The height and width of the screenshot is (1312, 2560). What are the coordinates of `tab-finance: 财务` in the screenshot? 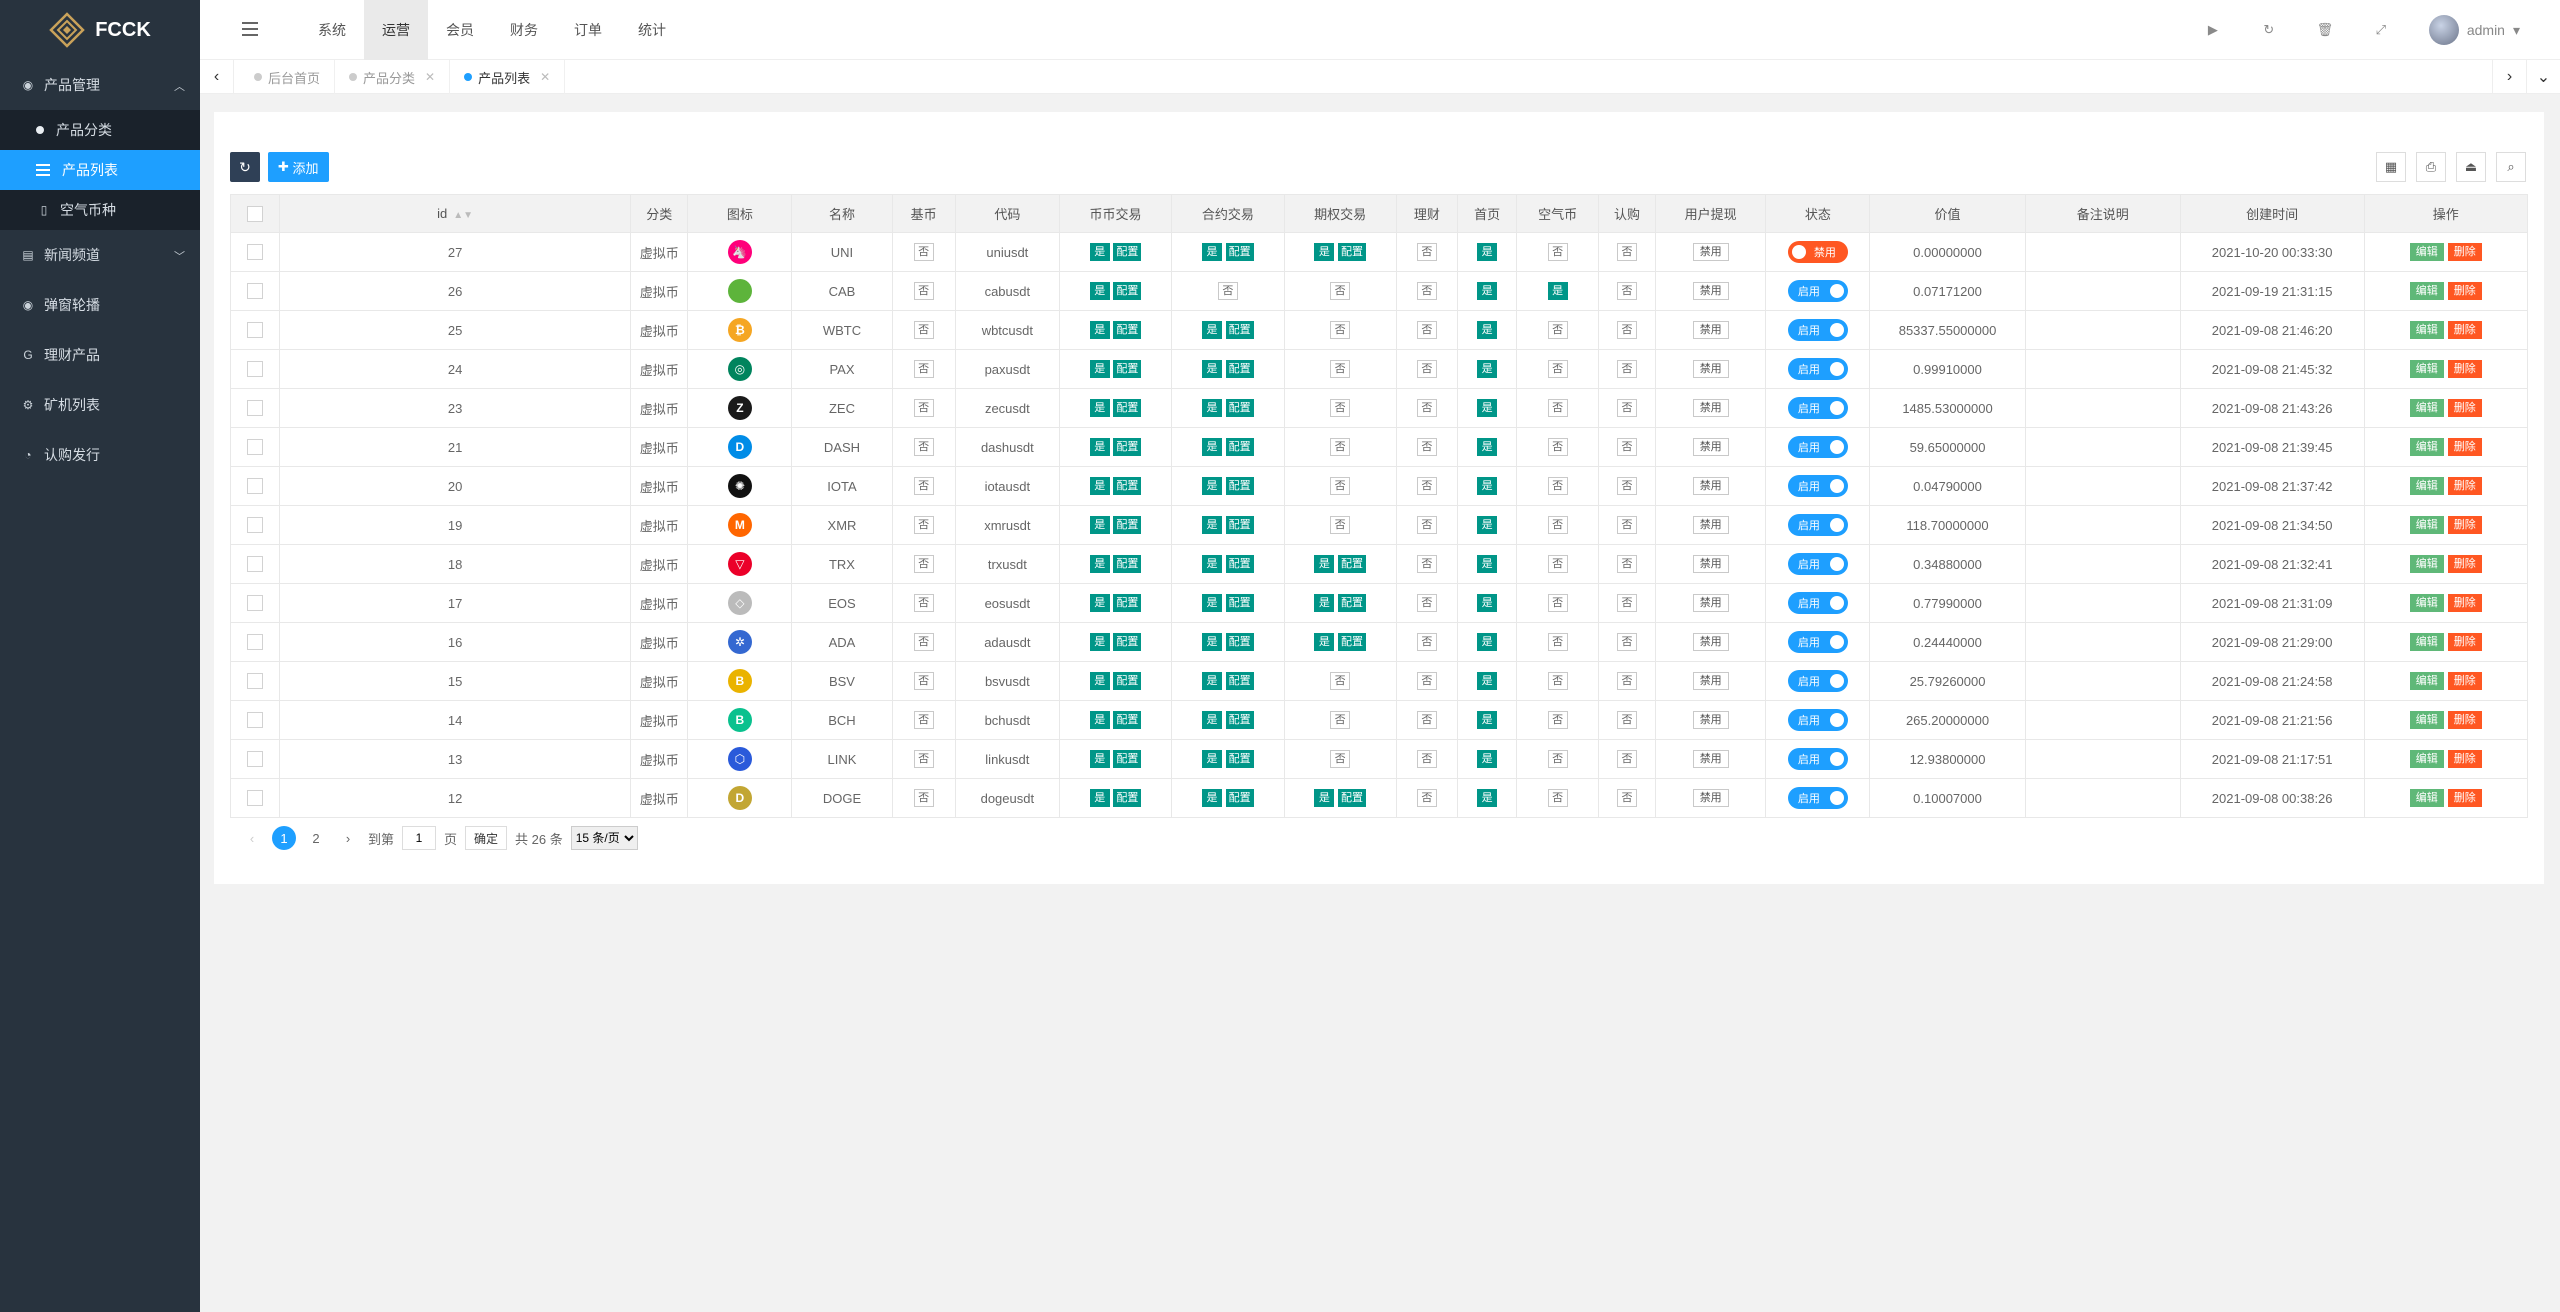 It's located at (524, 30).